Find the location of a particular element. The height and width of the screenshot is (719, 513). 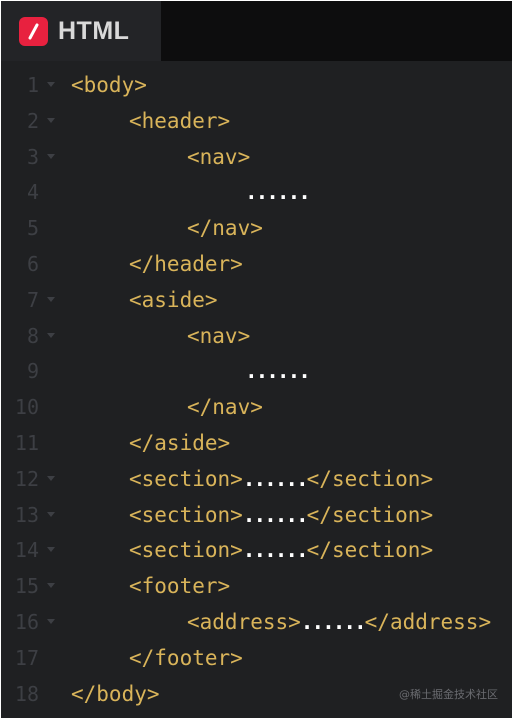

line-number: 10 is located at coordinates (26, 407).